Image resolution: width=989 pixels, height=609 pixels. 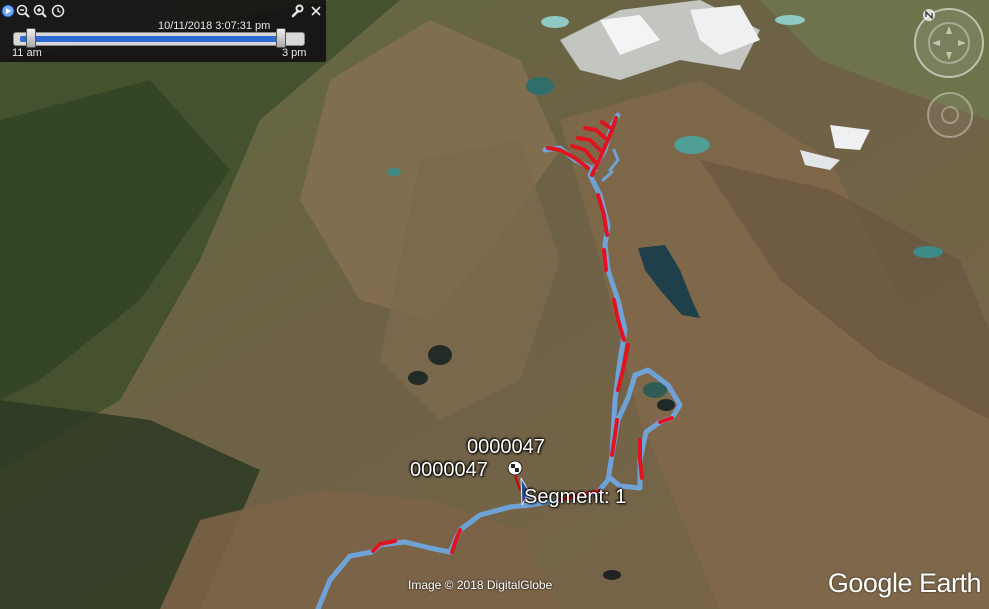 What do you see at coordinates (904, 583) in the screenshot?
I see `google-earth-logo: Google Earth` at bounding box center [904, 583].